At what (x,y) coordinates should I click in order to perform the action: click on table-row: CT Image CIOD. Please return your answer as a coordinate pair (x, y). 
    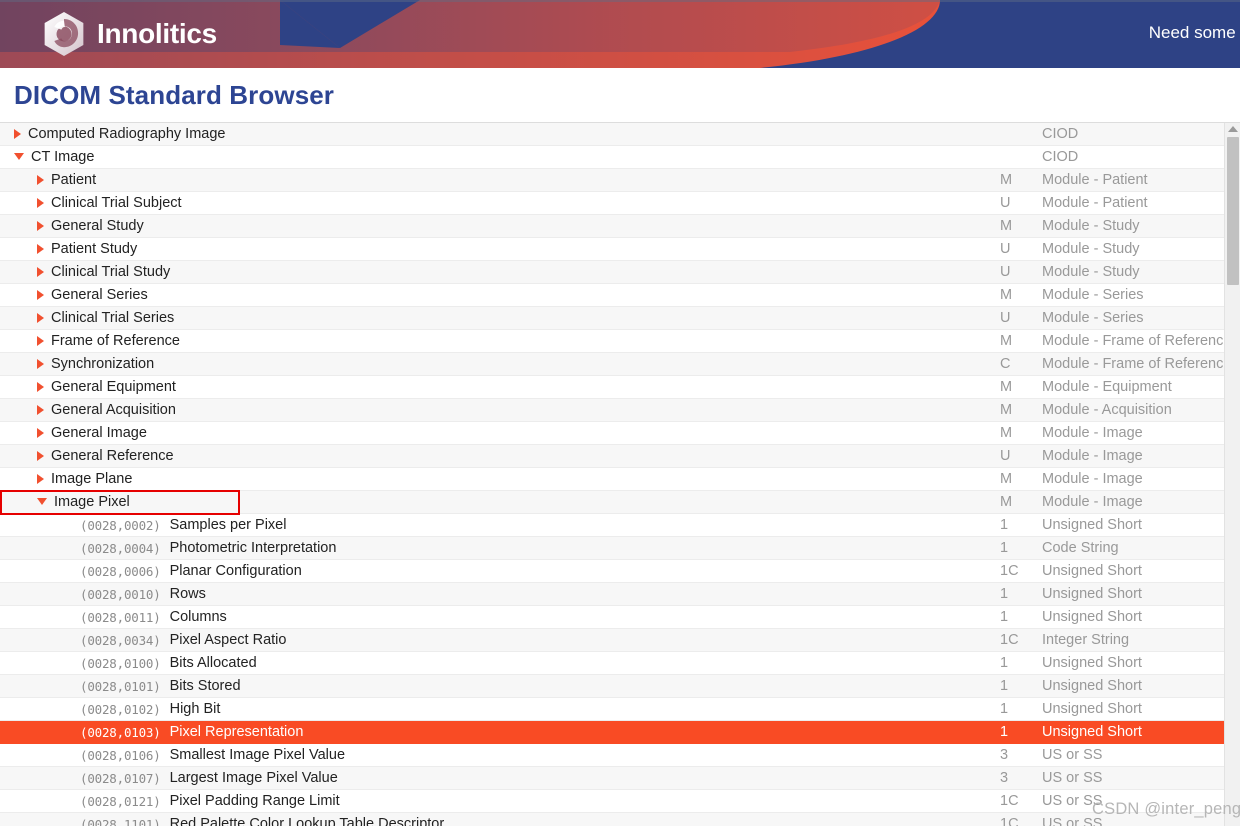
    Looking at the image, I should click on (612, 157).